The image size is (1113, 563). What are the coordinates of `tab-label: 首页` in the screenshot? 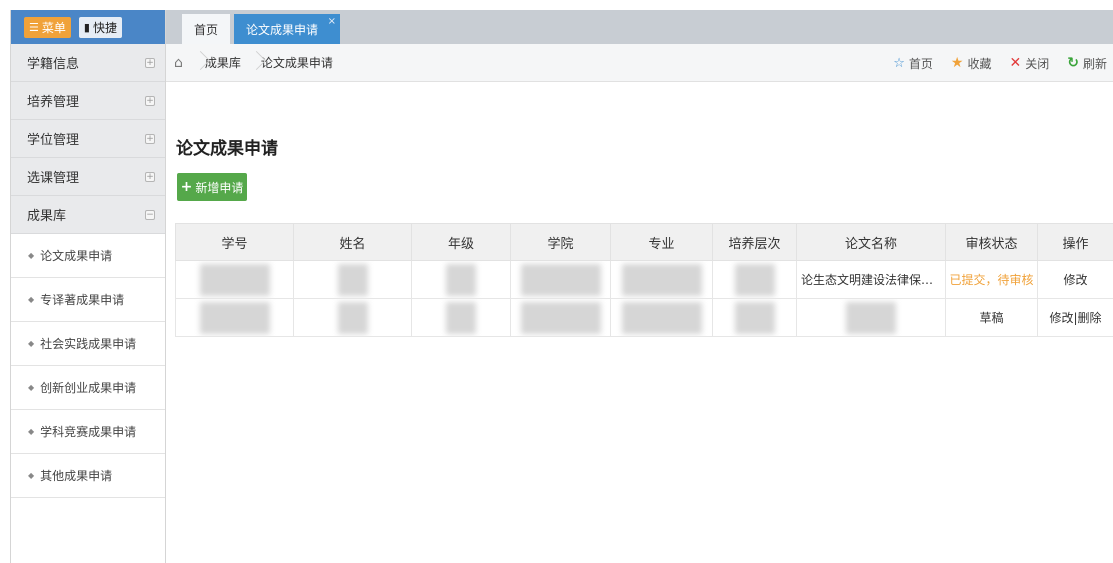 It's located at (206, 29).